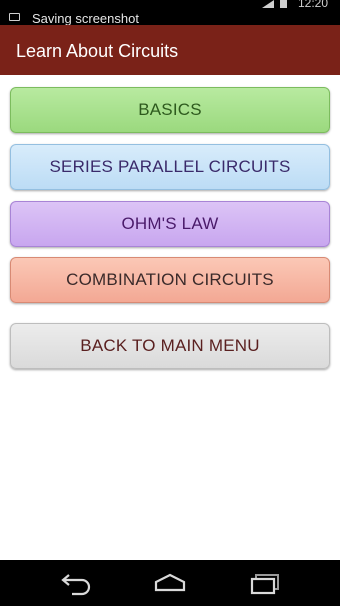  I want to click on status-bar: Saving screenshot 12:20, so click(170, 12).